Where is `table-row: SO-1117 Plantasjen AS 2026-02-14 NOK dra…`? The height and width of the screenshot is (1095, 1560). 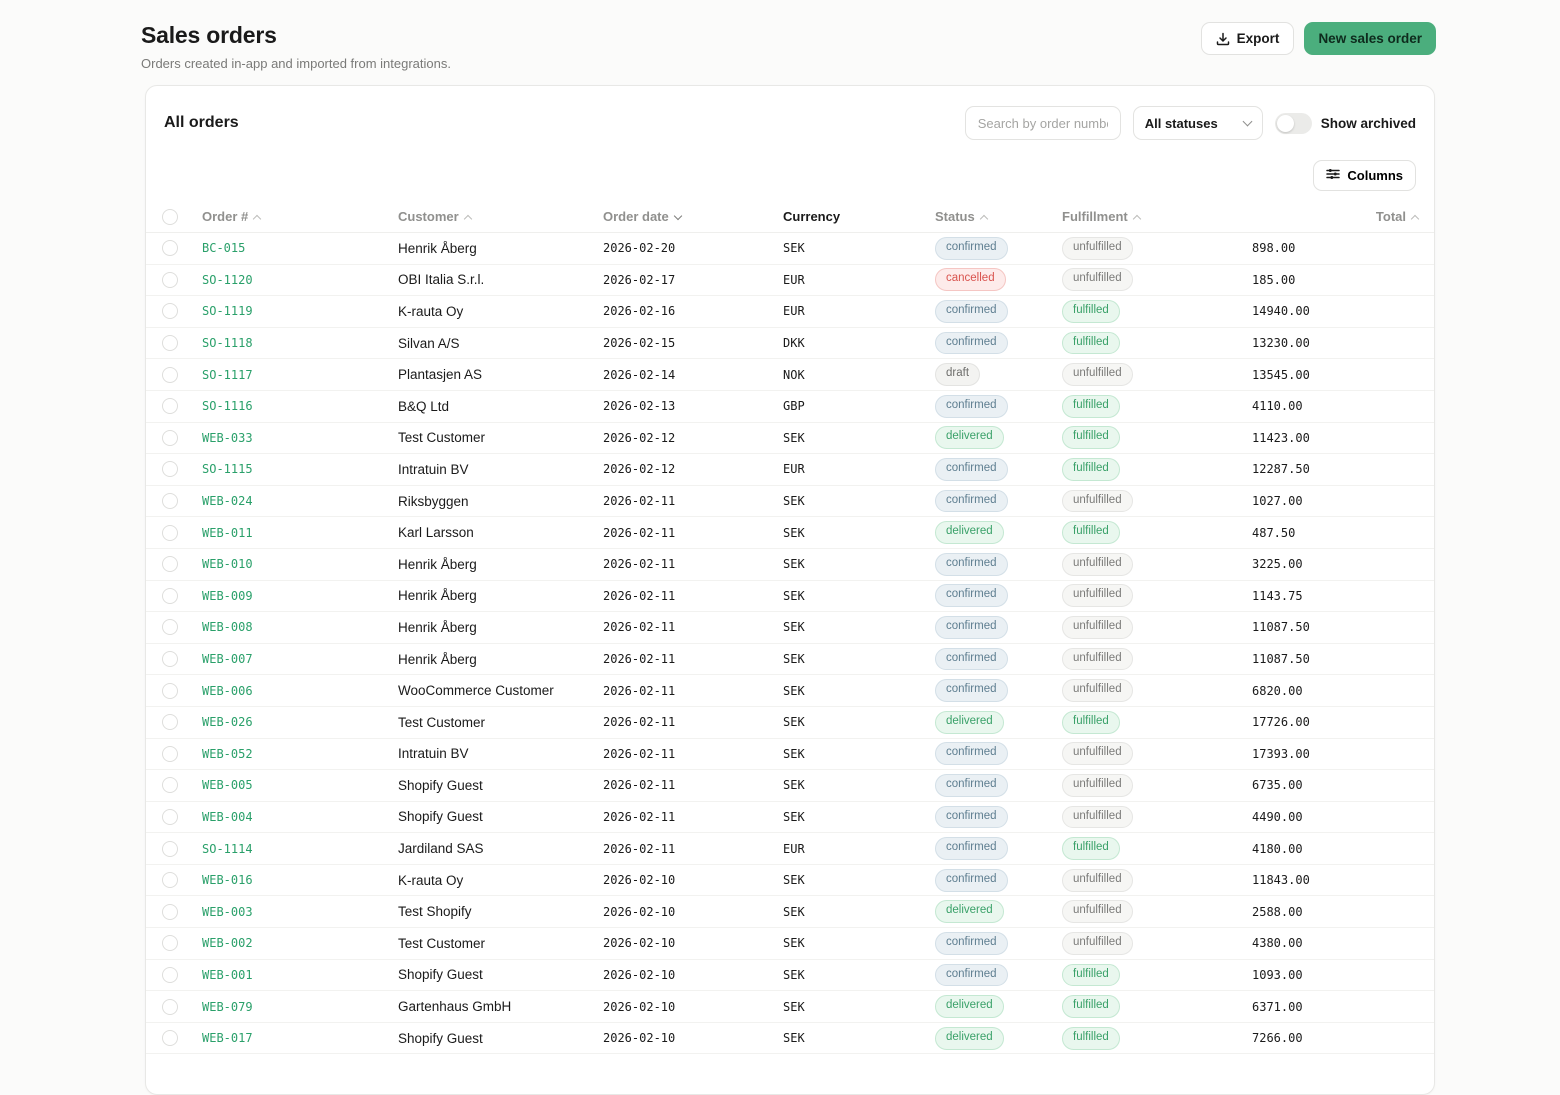 table-row: SO-1117 Plantasjen AS 2026-02-14 NOK dra… is located at coordinates (790, 375).